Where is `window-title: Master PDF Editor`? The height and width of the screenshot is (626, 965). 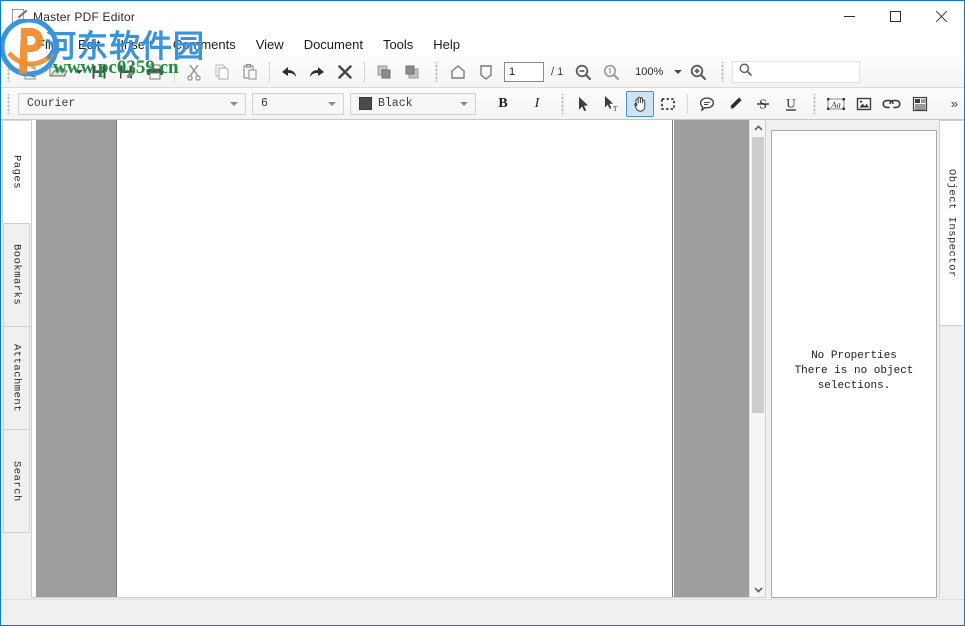 window-title: Master PDF Editor is located at coordinates (84, 16).